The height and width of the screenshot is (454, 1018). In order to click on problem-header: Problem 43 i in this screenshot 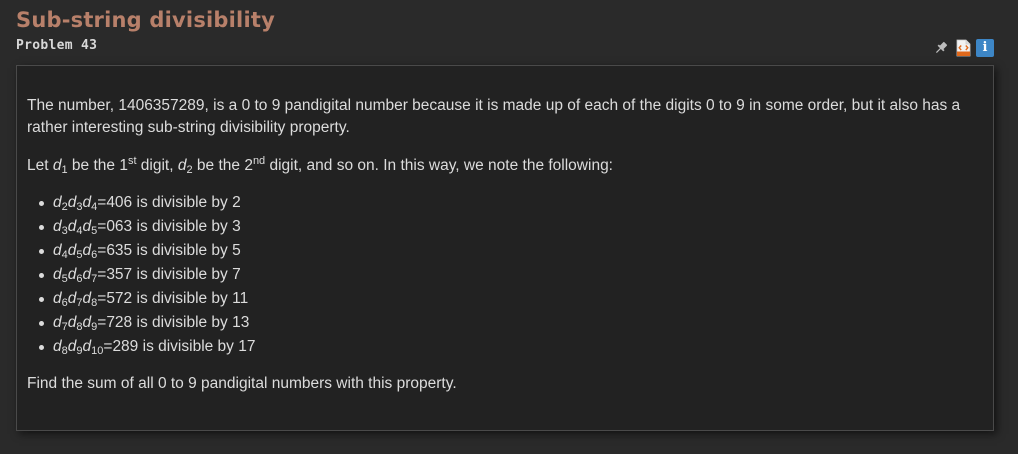, I will do `click(509, 47)`.